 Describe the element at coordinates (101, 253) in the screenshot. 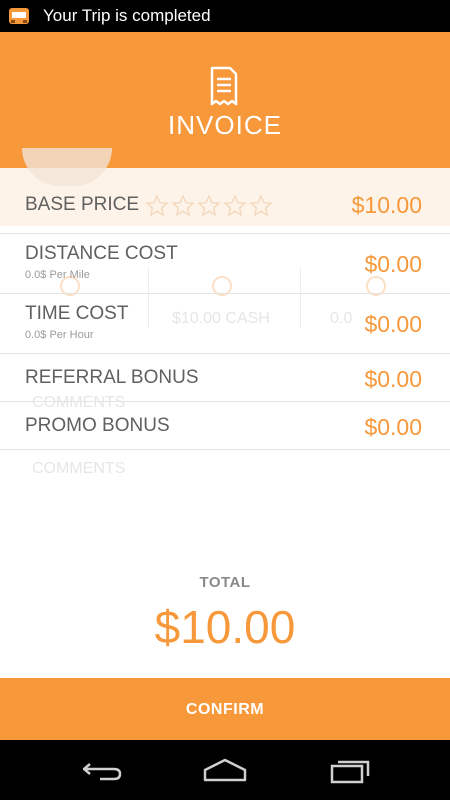

I see `distance-cost-label: DISTANCE COST` at that location.